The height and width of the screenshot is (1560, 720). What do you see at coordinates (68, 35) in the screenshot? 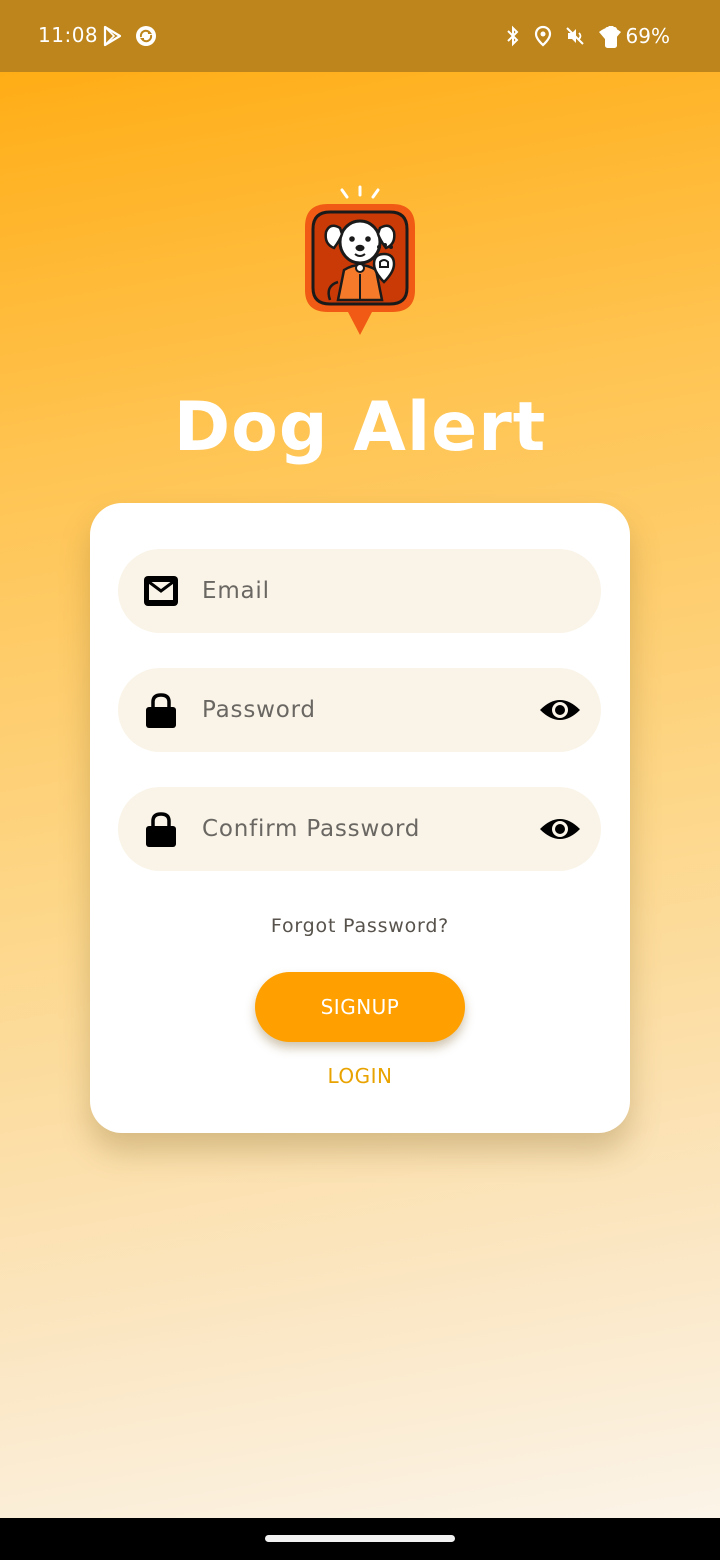
I see `status-time: 11:08` at bounding box center [68, 35].